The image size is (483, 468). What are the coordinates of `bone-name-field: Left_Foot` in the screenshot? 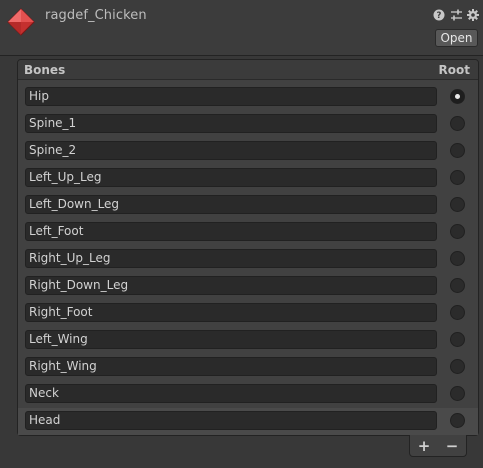 It's located at (231, 231).